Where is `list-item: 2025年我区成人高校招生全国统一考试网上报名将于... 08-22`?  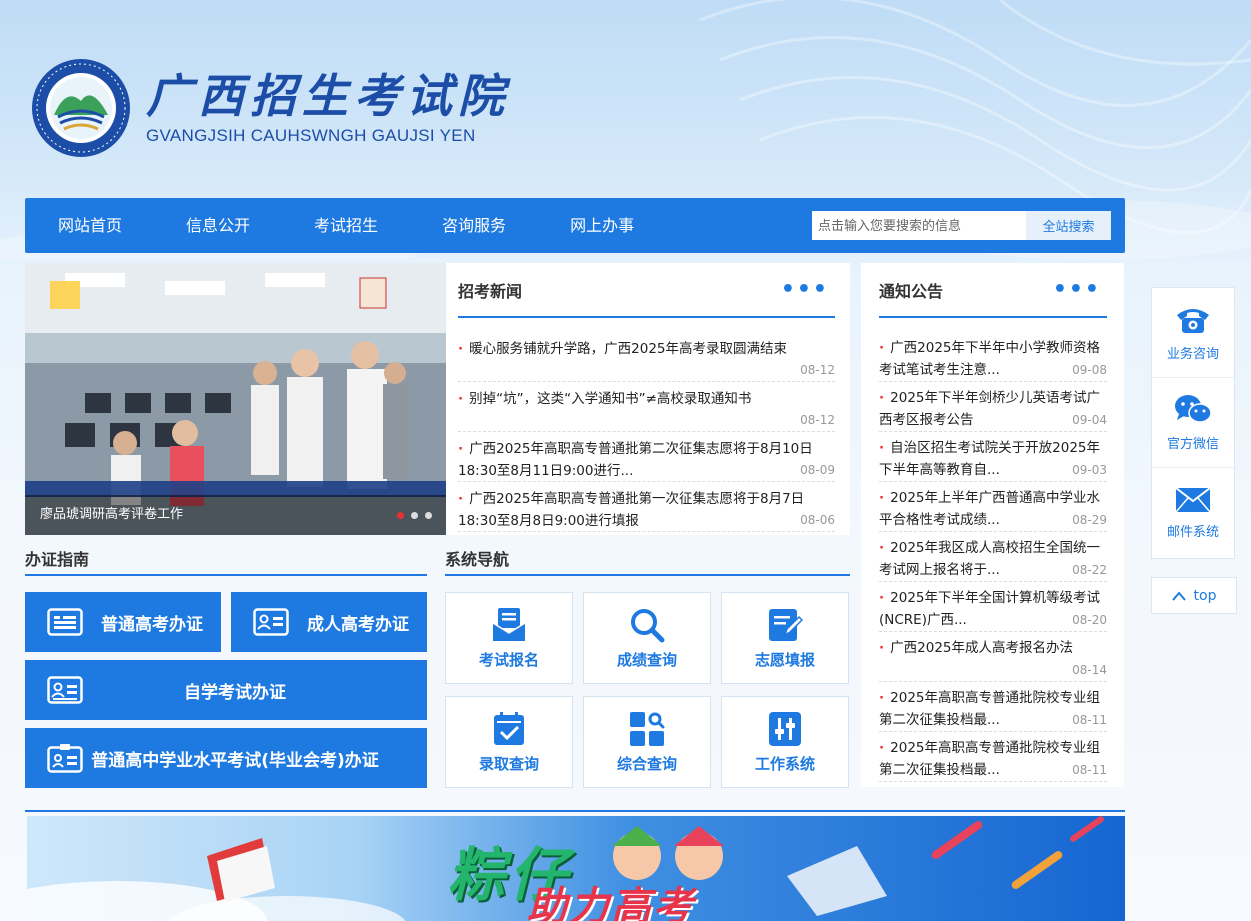
list-item: 2025年我区成人高校招生全国统一考试网上报名将于... 08-22 is located at coordinates (993, 557).